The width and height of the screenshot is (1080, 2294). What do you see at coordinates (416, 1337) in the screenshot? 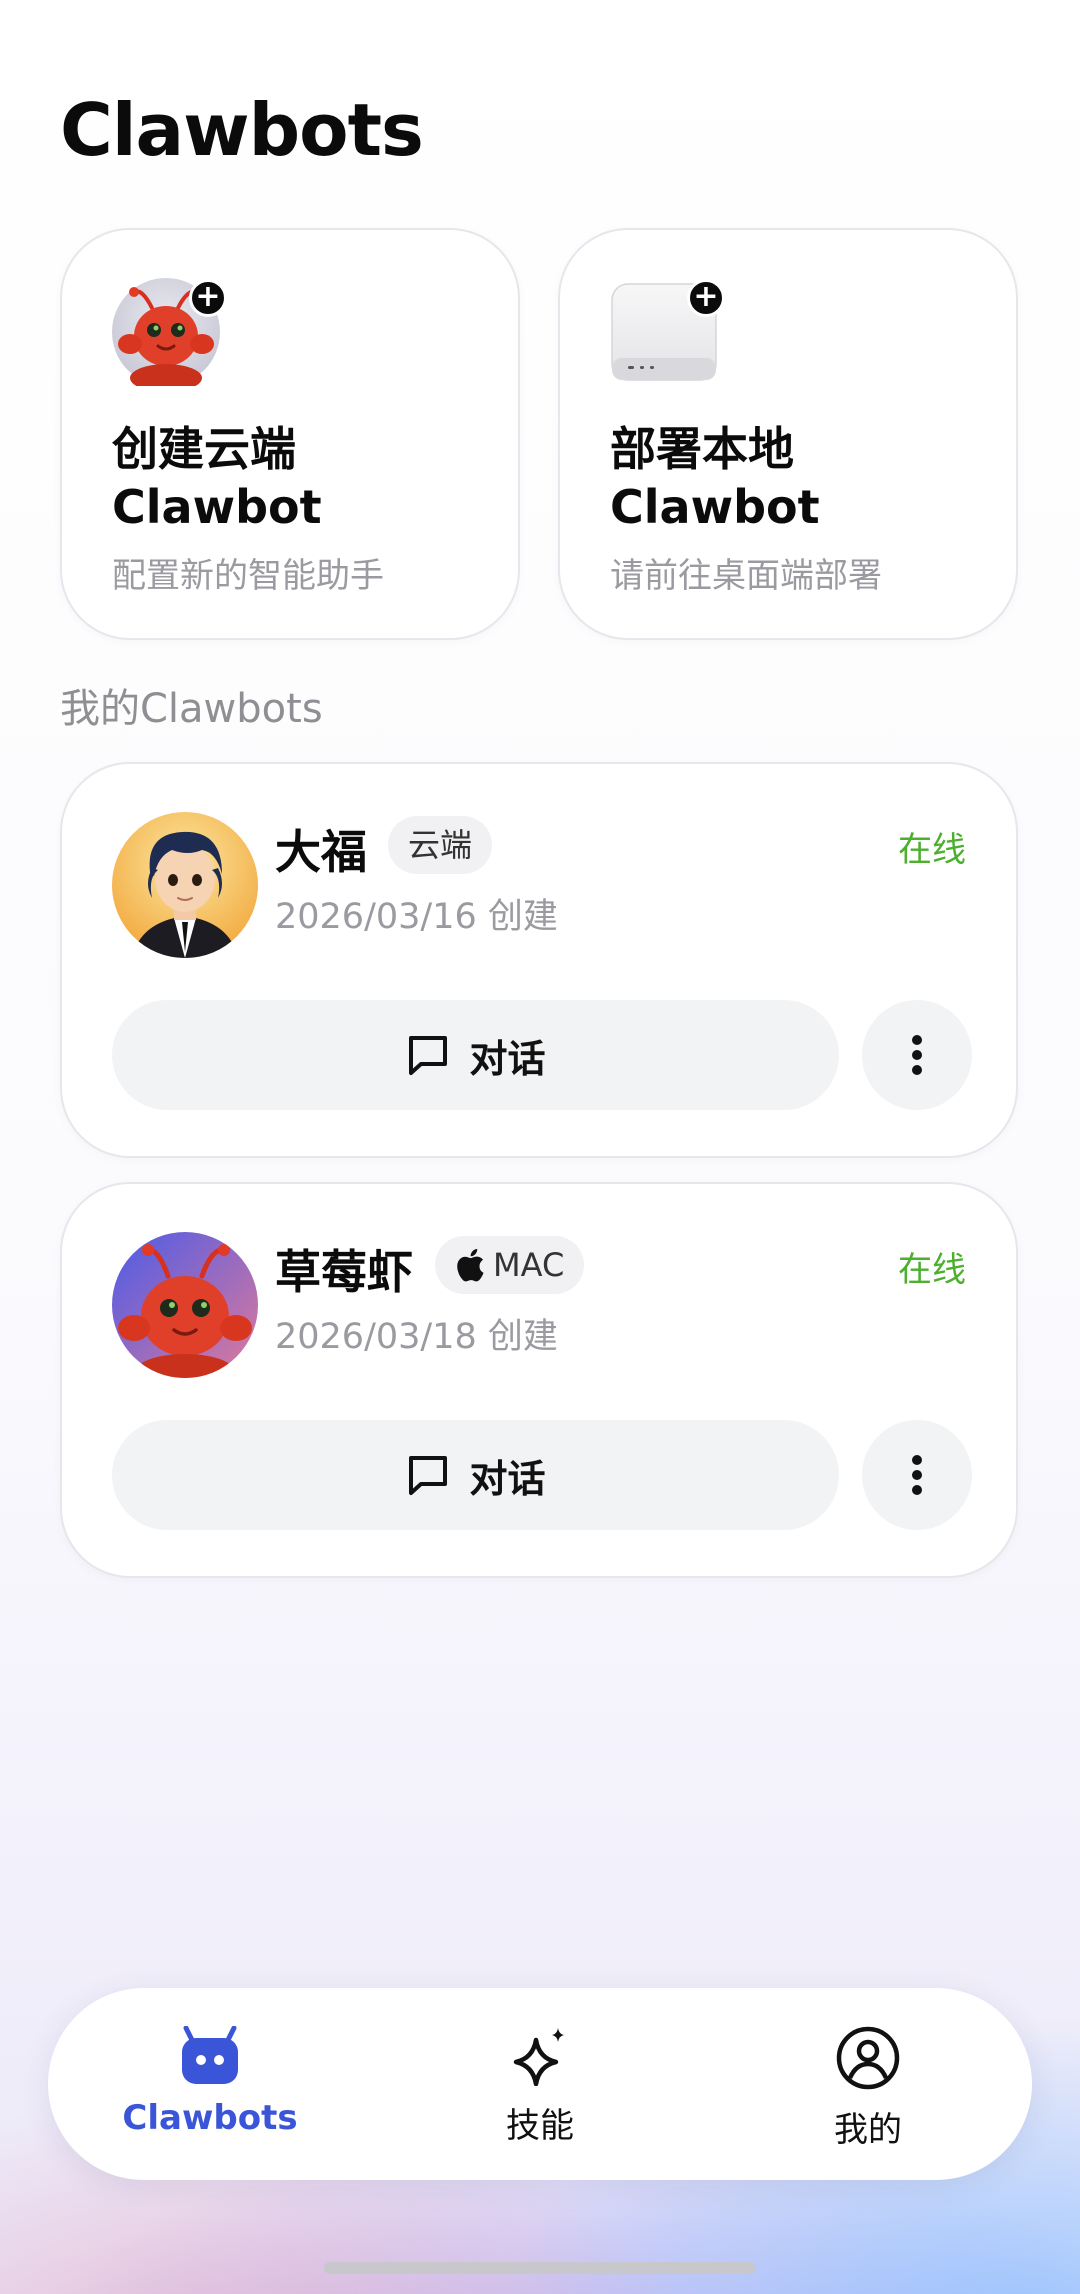
I see `created-date: 2026/03/18 创建` at bounding box center [416, 1337].